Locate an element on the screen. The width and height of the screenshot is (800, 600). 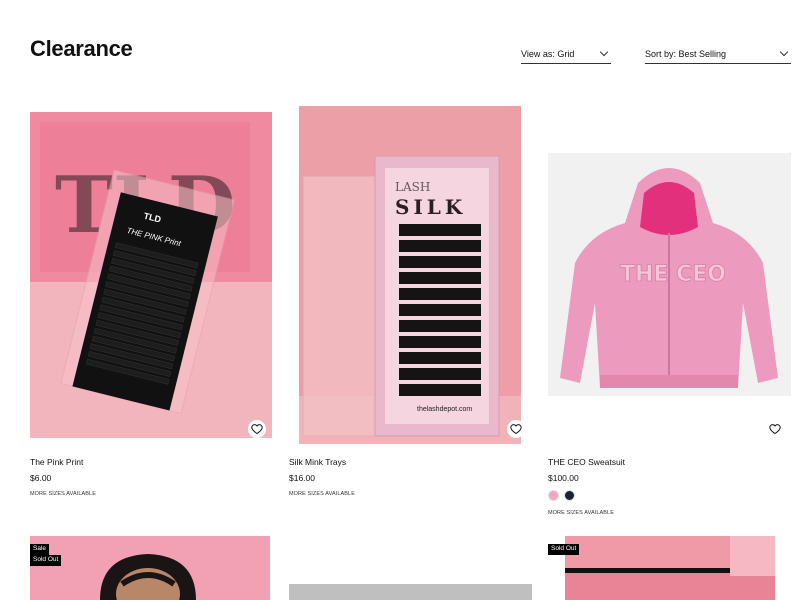
product-price: $6.00 is located at coordinates (41, 478).